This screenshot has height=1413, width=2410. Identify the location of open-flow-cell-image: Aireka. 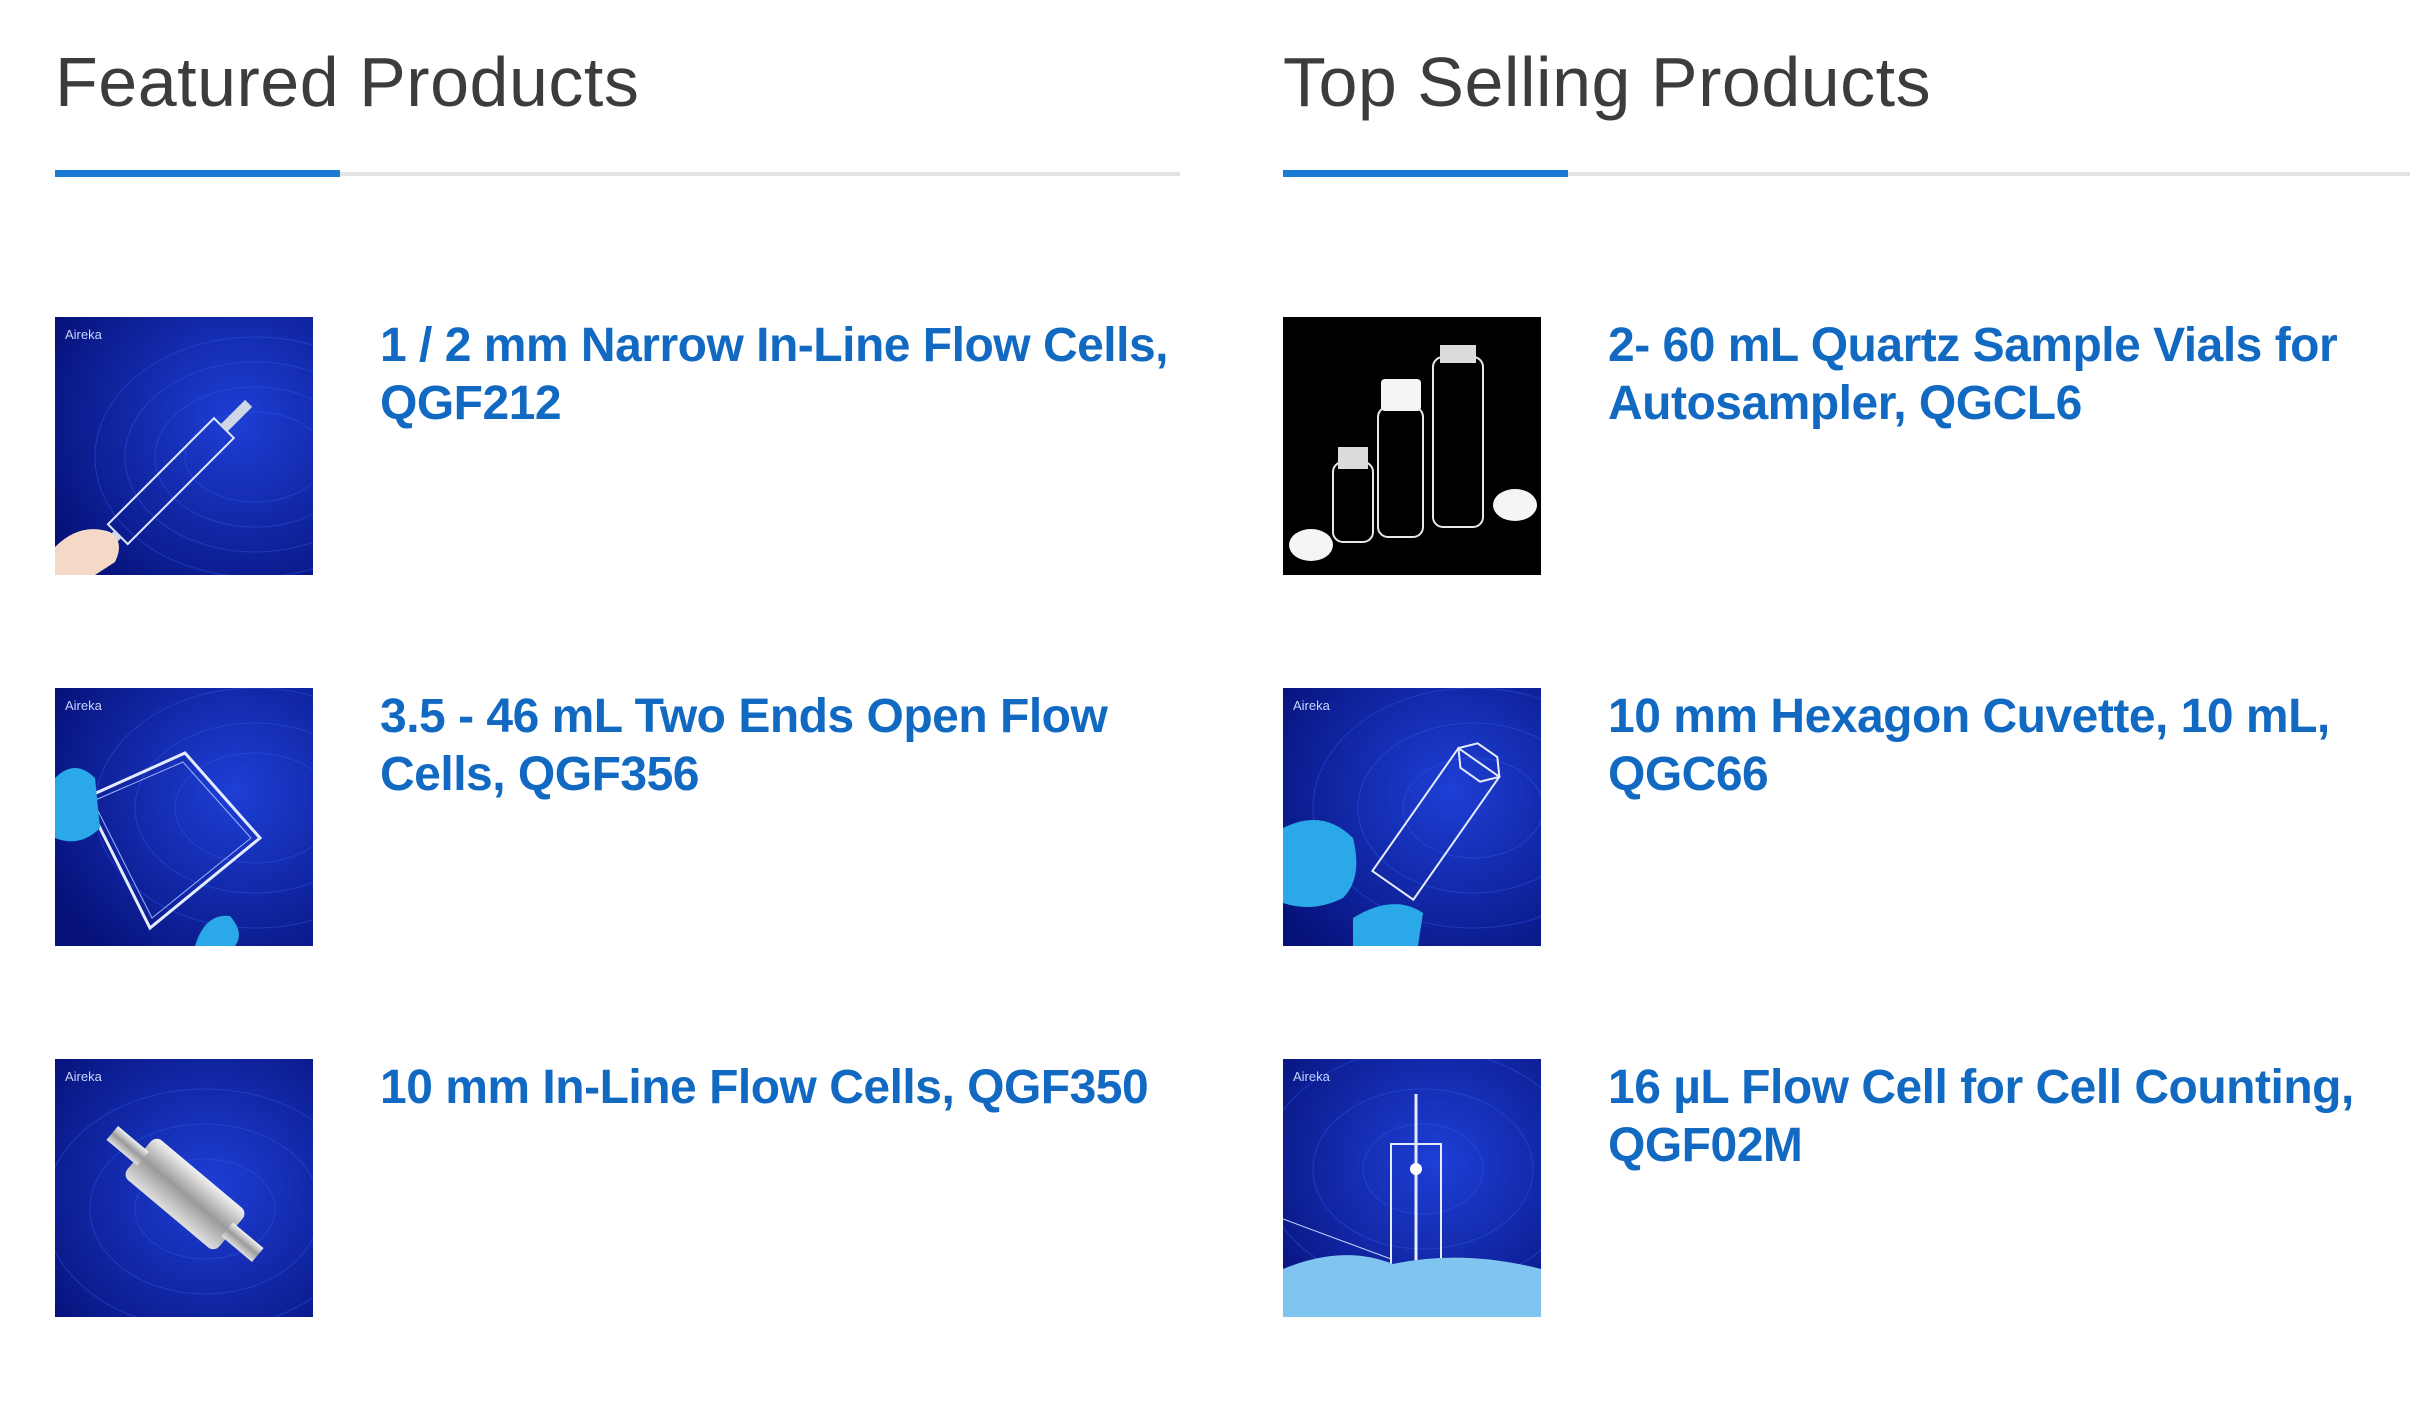
(184, 817).